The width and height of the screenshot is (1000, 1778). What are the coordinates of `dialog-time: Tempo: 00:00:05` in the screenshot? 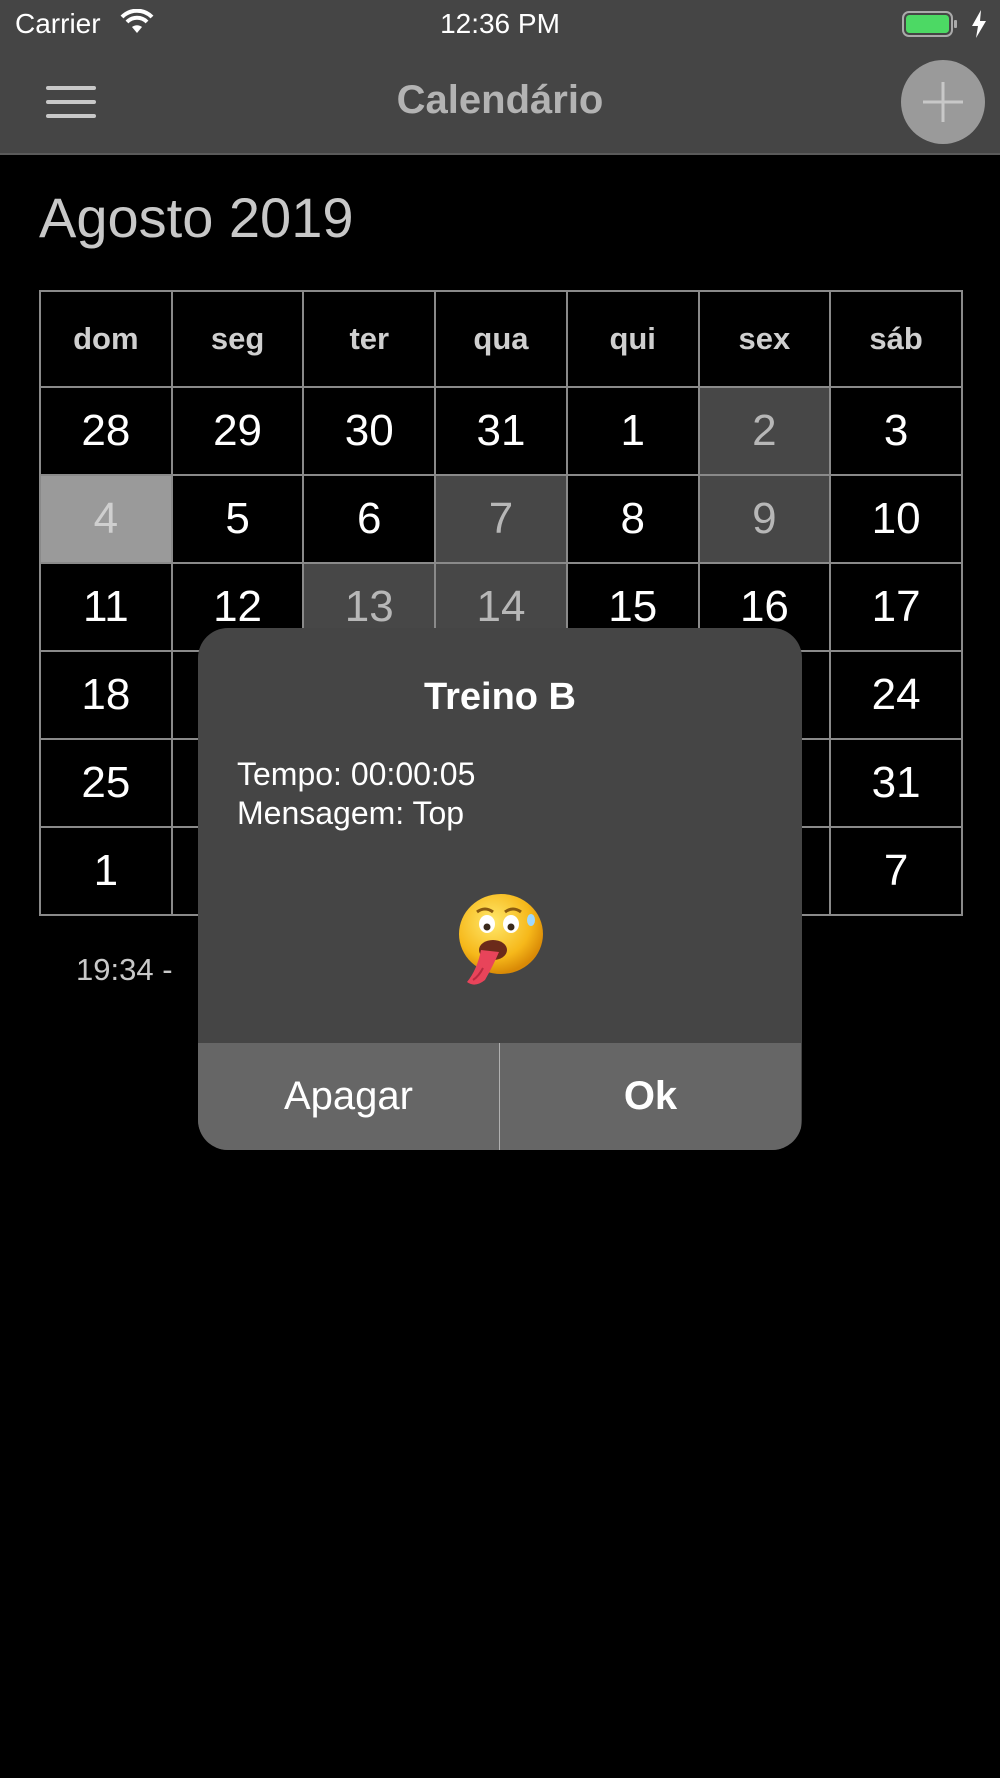 It's located at (356, 774).